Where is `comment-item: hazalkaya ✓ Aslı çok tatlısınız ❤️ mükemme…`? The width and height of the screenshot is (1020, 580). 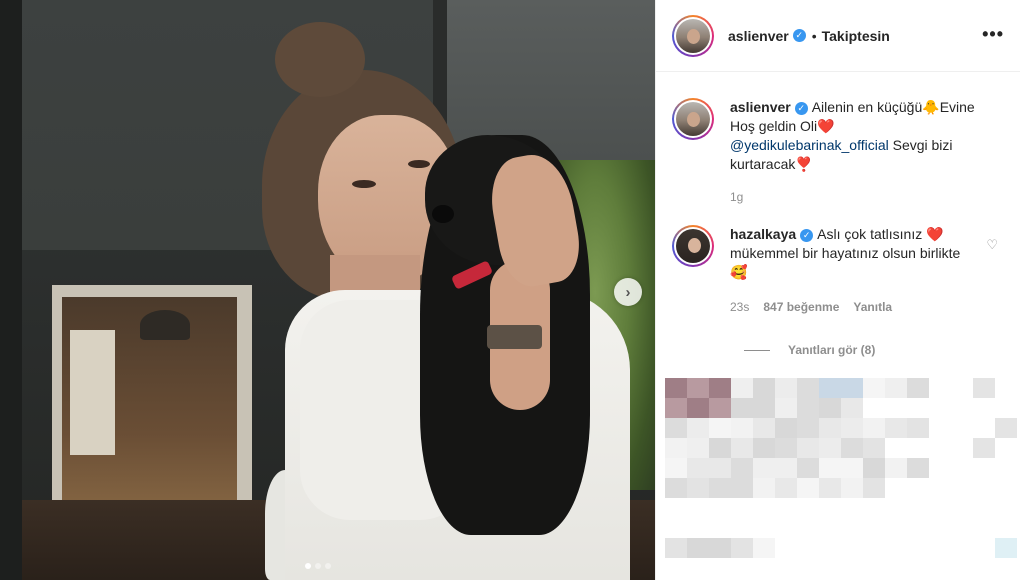
comment-item: hazalkaya ✓ Aslı çok tatlısınız ❤️ mükemme… is located at coordinates (838, 271).